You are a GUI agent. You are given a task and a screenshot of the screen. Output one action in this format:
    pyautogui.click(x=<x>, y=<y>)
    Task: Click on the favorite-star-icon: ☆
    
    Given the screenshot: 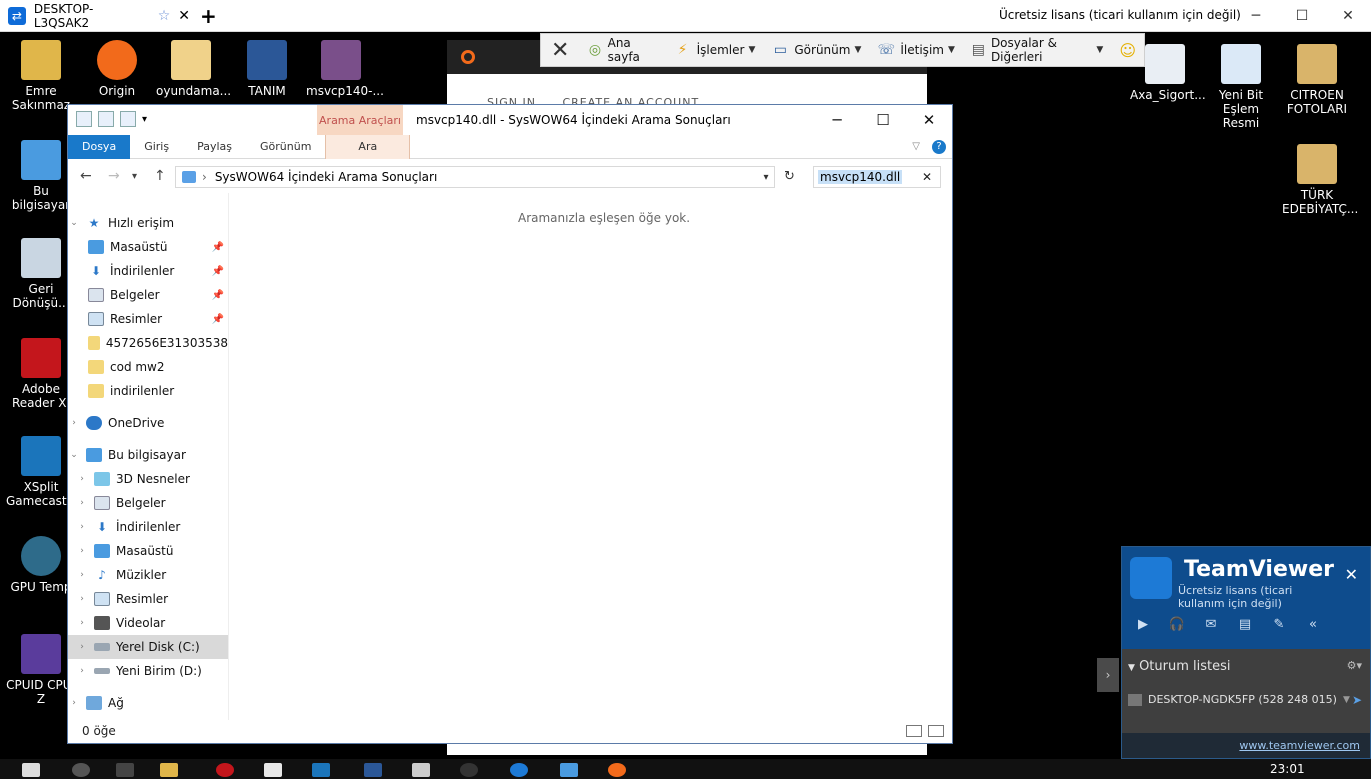 What is the action you would take?
    pyautogui.click(x=164, y=16)
    